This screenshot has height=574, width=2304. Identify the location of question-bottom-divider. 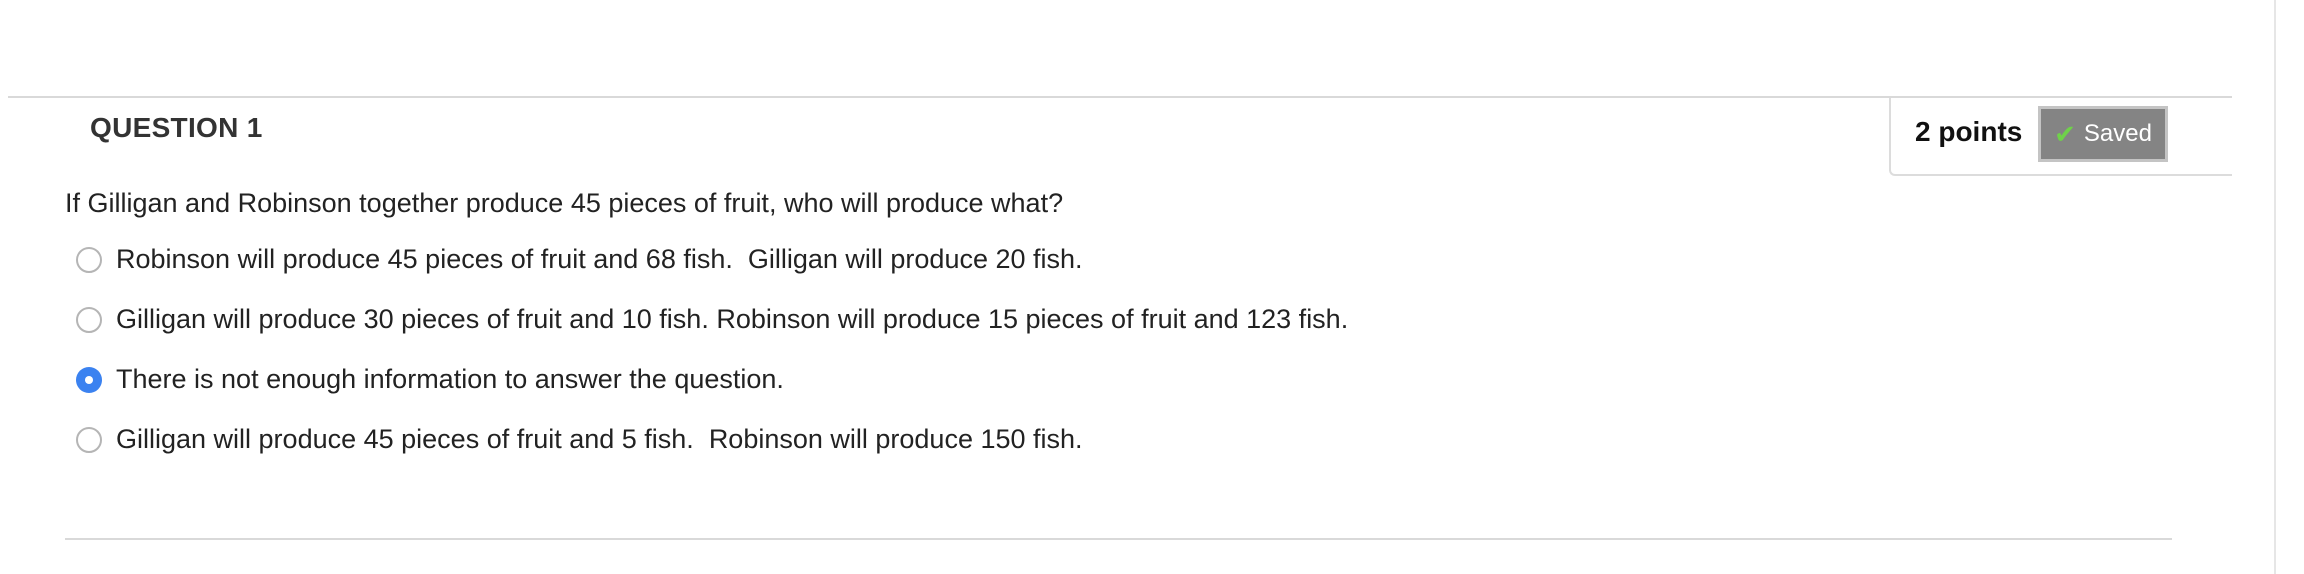
(1118, 539).